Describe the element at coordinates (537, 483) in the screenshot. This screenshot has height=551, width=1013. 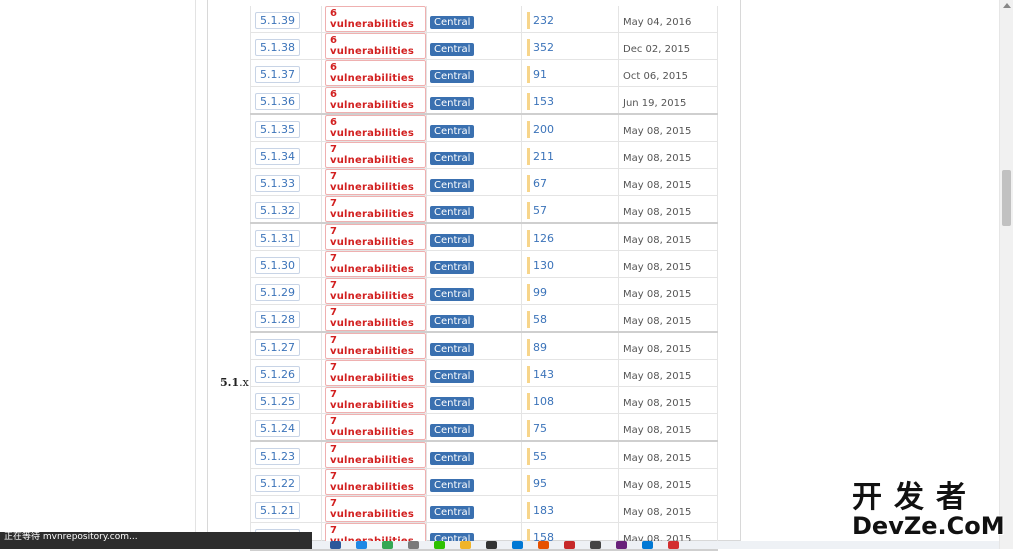
I see `usages-link: 95` at that location.